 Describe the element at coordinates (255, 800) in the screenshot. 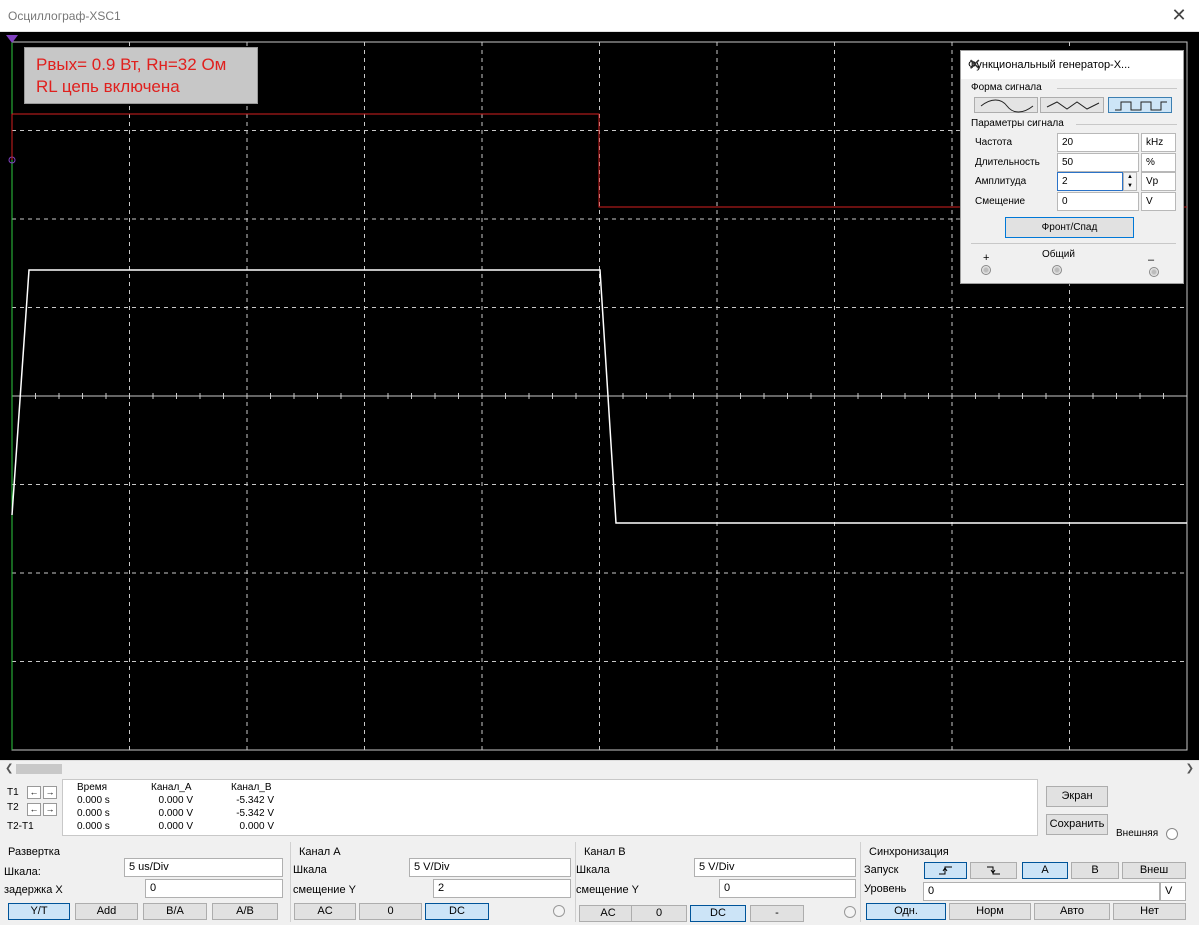

I see `readout-t1-channel-b: -5.342 V` at that location.